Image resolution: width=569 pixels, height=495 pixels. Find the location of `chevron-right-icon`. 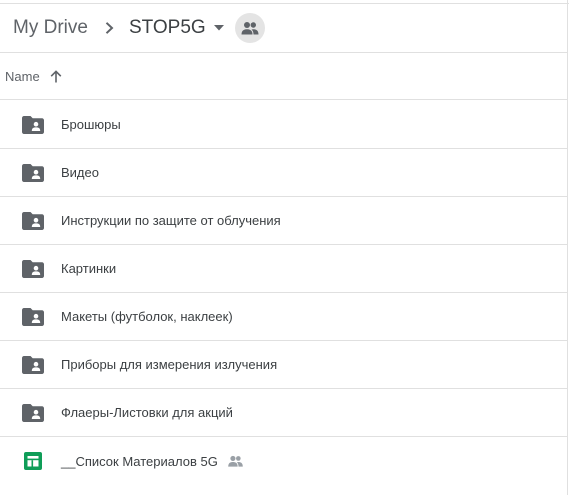

chevron-right-icon is located at coordinates (109, 28).